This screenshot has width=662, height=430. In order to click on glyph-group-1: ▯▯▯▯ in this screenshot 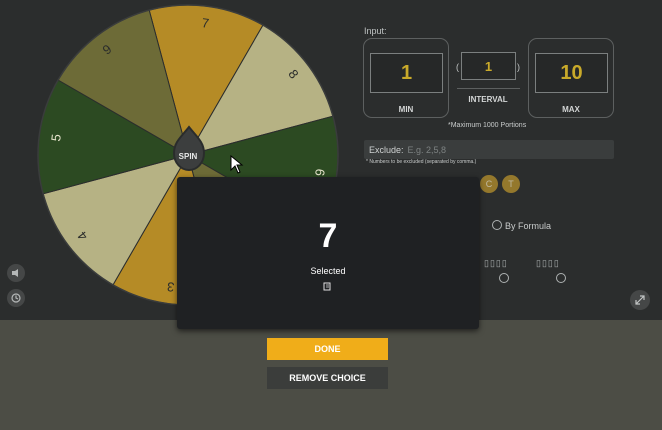, I will do `click(496, 263)`.